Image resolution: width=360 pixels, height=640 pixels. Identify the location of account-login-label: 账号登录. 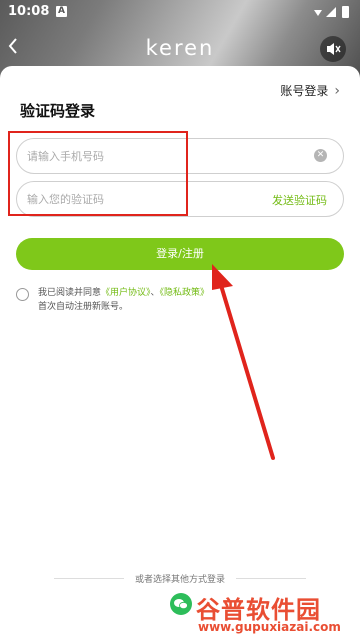
(304, 91).